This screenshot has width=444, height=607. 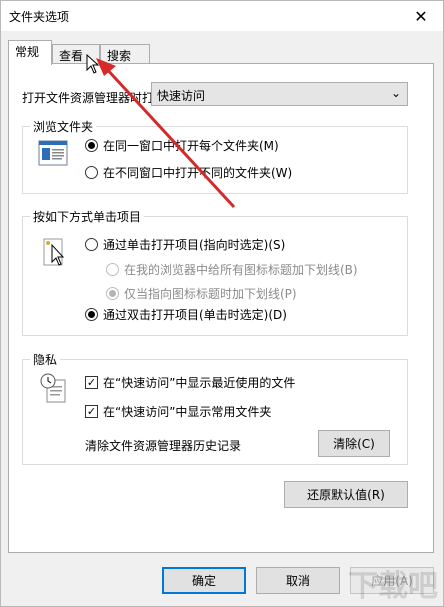 What do you see at coordinates (93, 64) in the screenshot?
I see `mouse-cursor-icon` at bounding box center [93, 64].